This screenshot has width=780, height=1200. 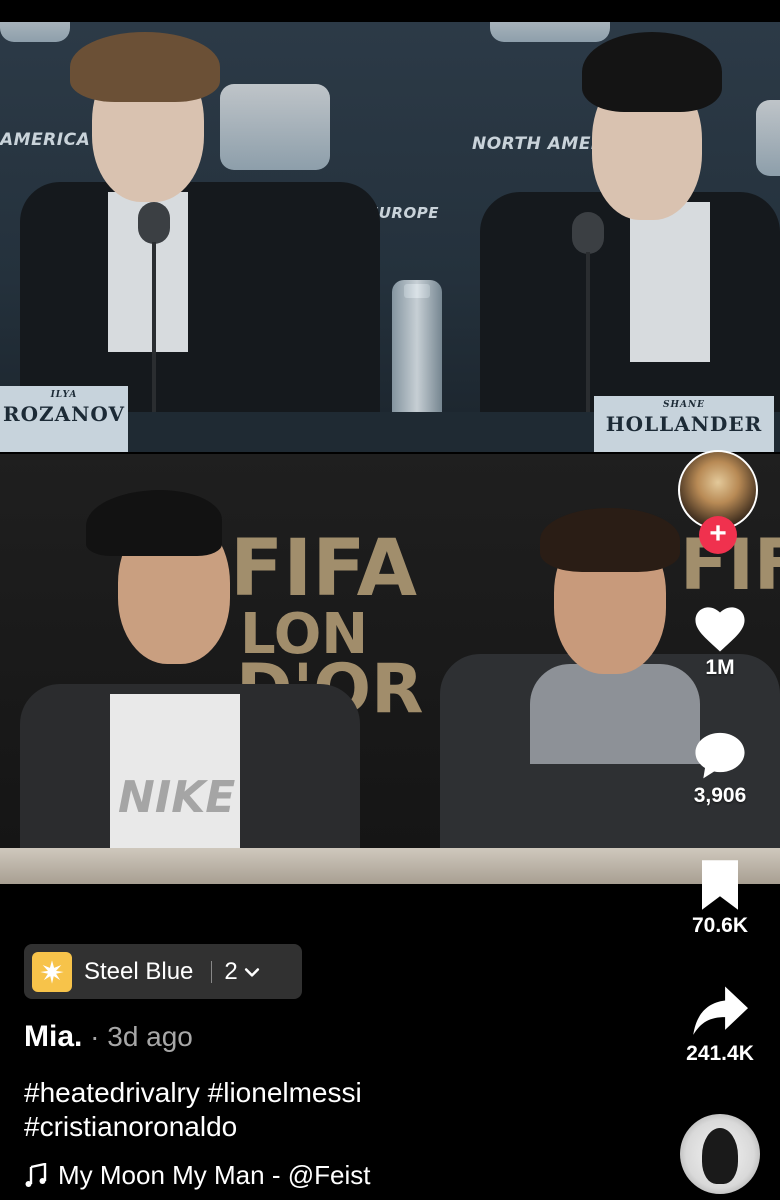 I want to click on nameplate-left-last: ROZANOV, so click(x=64, y=414).